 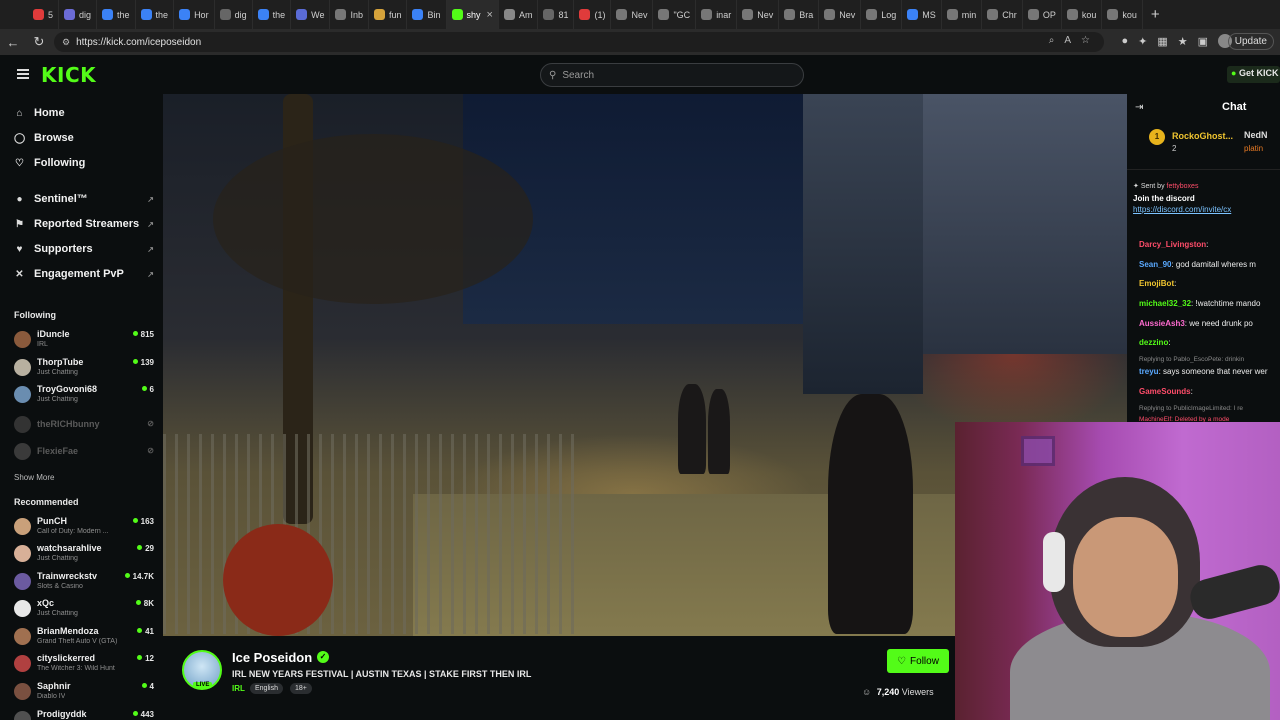 What do you see at coordinates (266, 688) in the screenshot?
I see `stream-tag: English` at bounding box center [266, 688].